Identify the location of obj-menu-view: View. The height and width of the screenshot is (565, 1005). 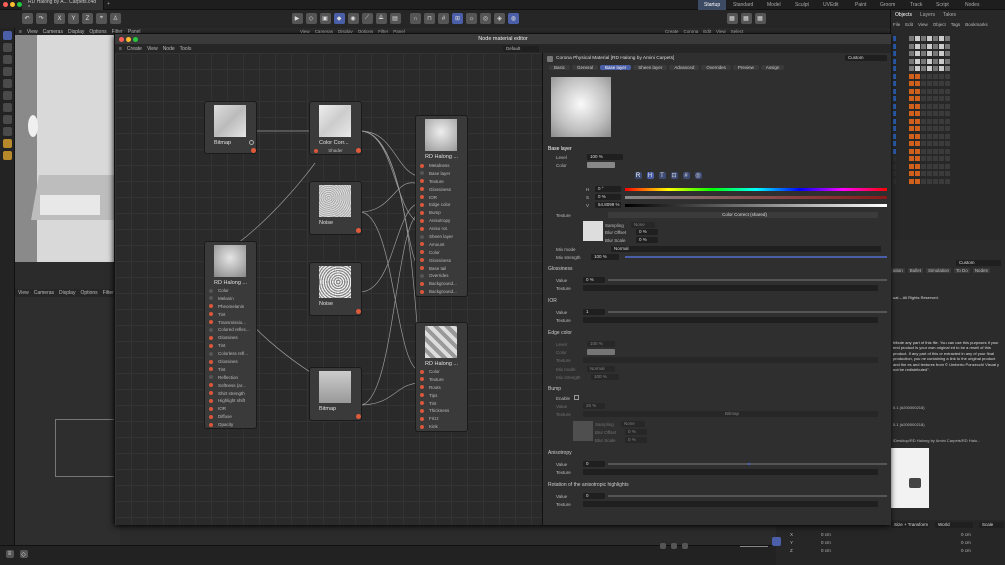
(923, 24).